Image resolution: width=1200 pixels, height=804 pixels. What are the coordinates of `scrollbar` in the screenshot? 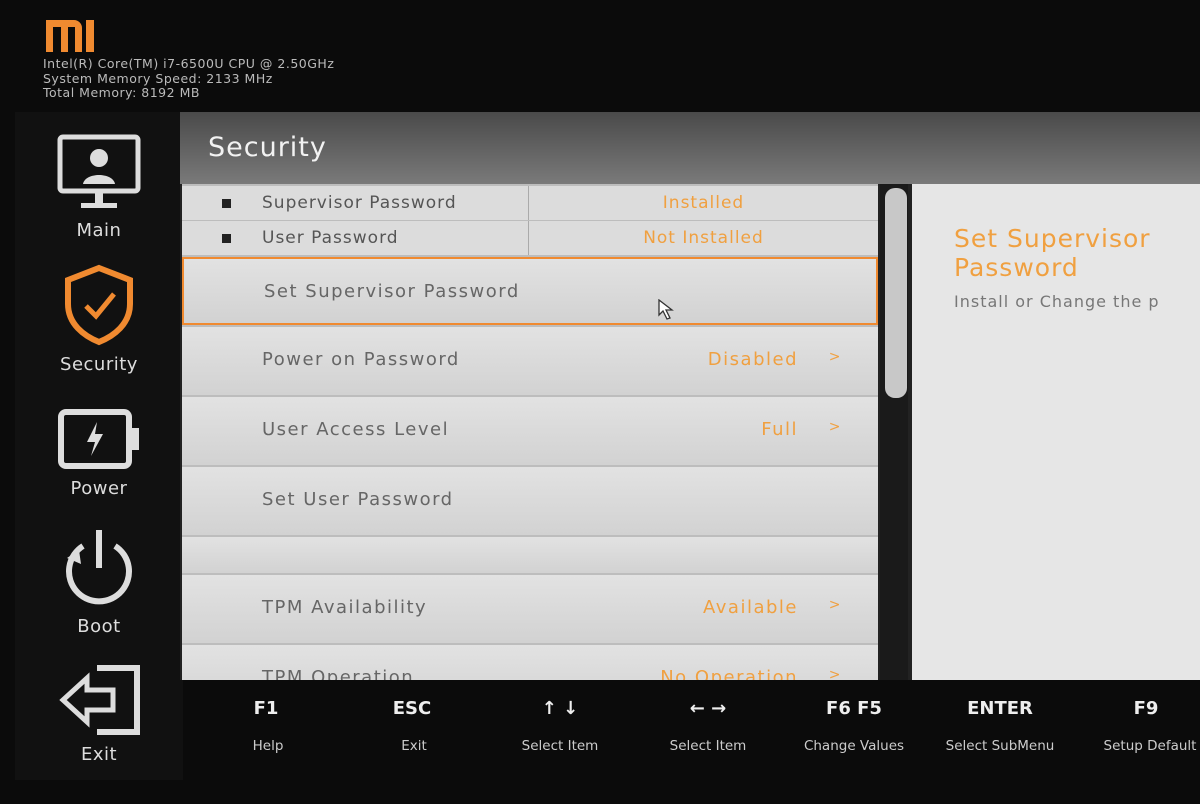 It's located at (894, 432).